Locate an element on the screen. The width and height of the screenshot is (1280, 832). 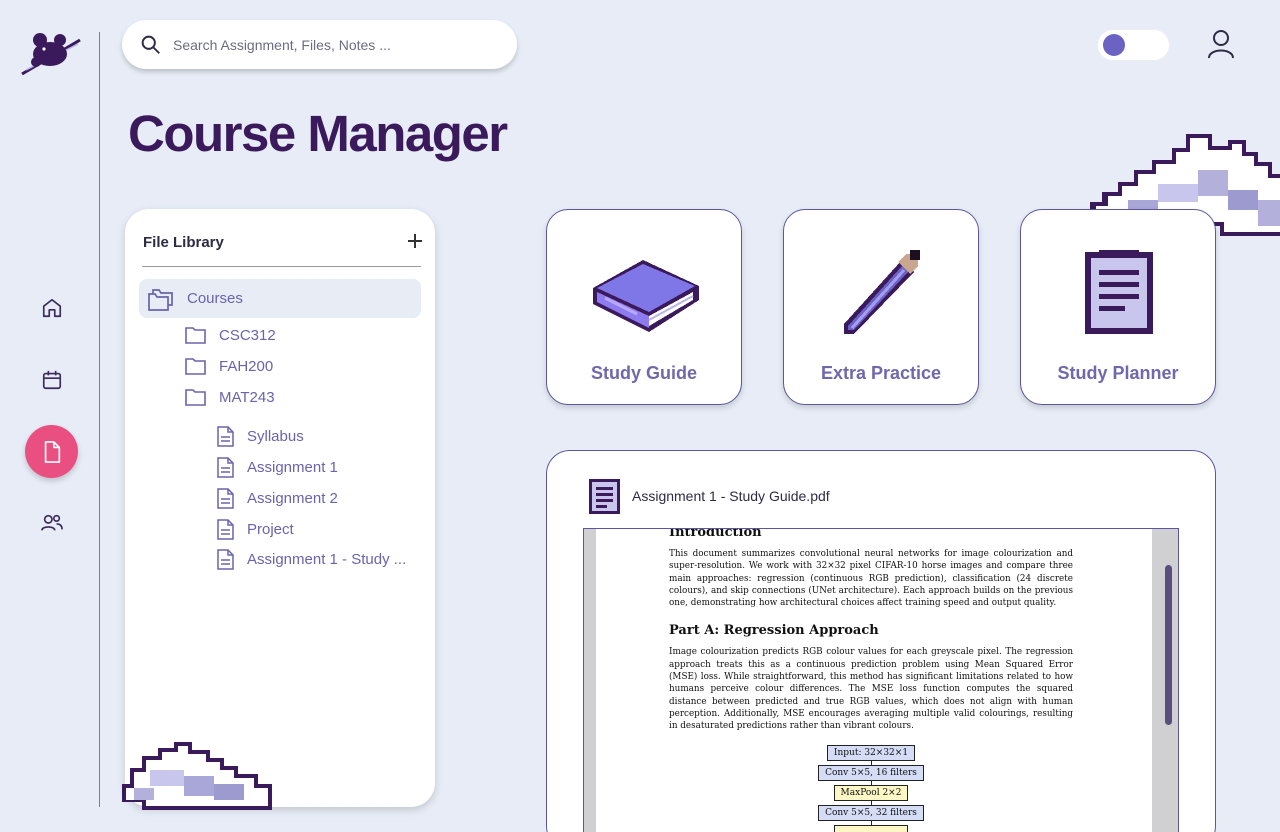
user-icon is located at coordinates (1221, 44).